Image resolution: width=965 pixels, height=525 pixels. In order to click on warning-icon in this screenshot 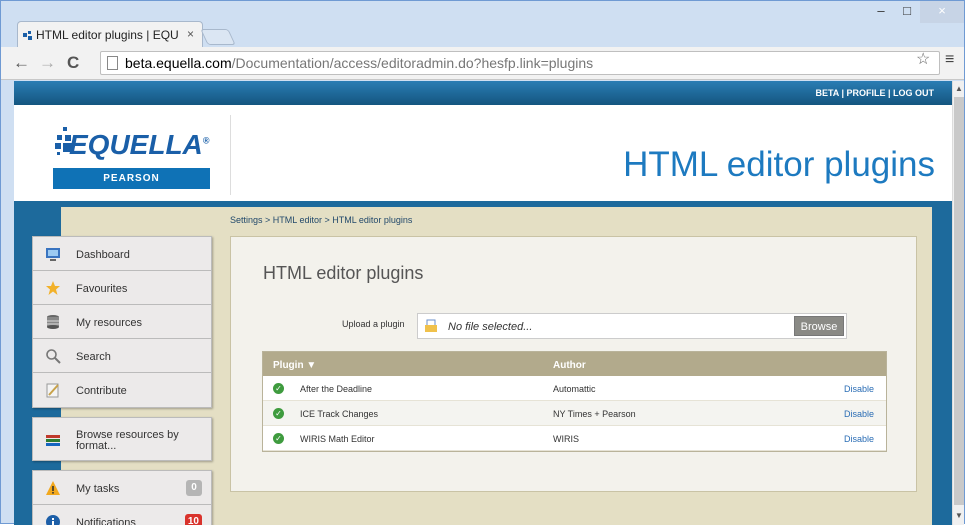, I will do `click(53, 488)`.